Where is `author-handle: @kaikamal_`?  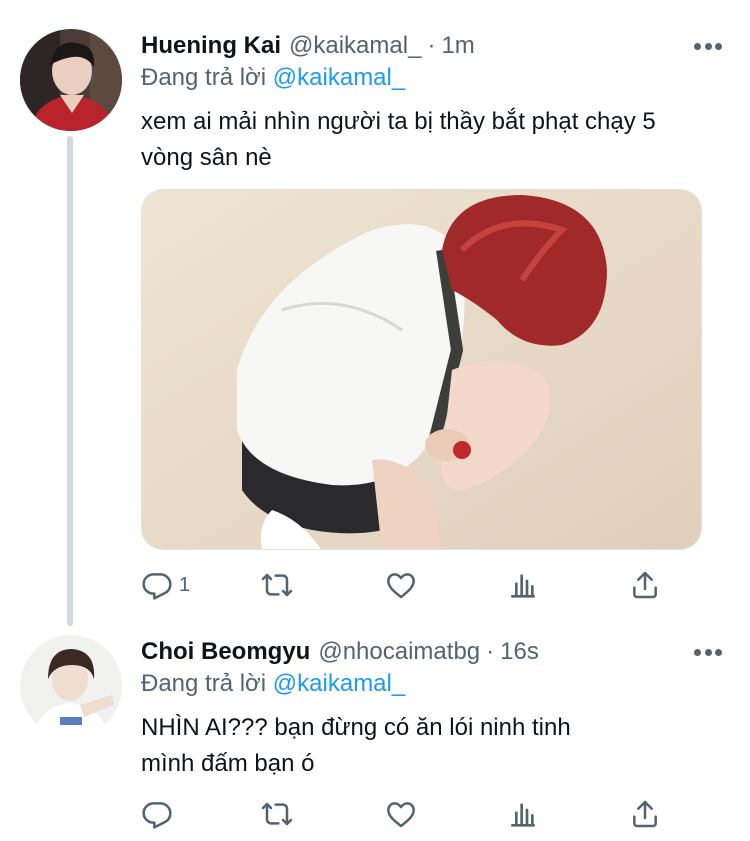 author-handle: @kaikamal_ is located at coordinates (355, 46).